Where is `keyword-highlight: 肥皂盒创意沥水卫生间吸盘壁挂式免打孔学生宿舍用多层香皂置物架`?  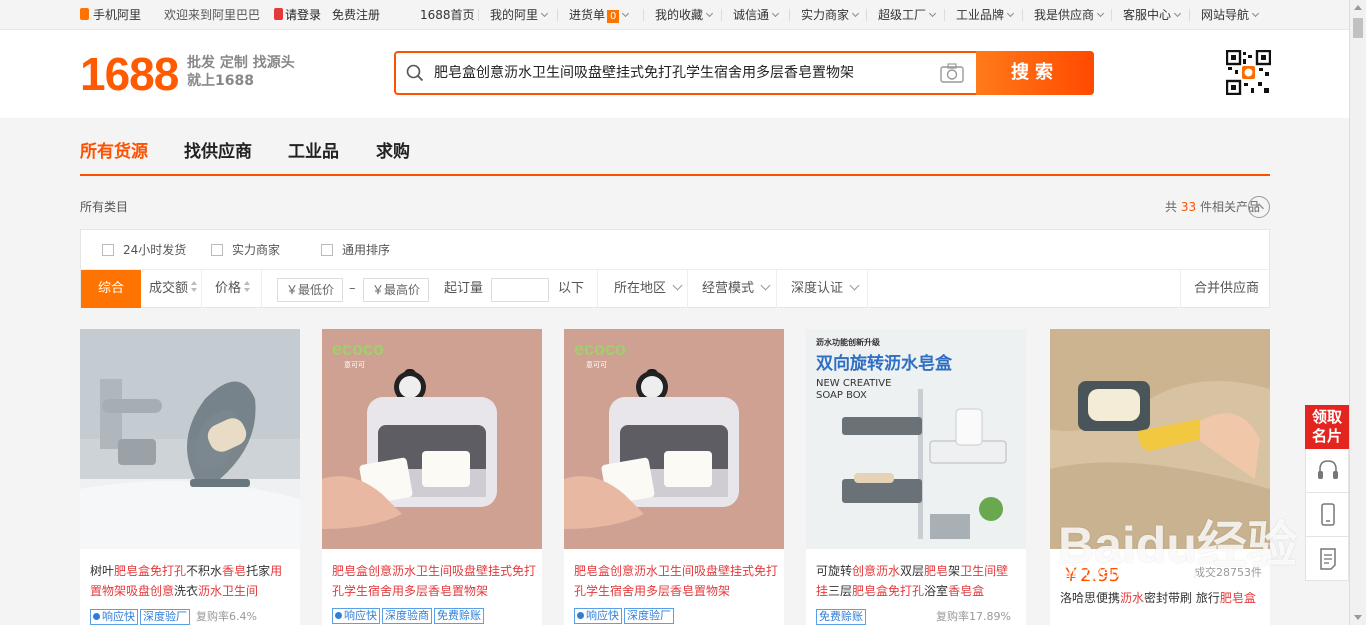 keyword-highlight: 肥皂盒创意沥水卫生间吸盘壁挂式免打孔学生宿舍用多层香皂置物架 is located at coordinates (434, 581).